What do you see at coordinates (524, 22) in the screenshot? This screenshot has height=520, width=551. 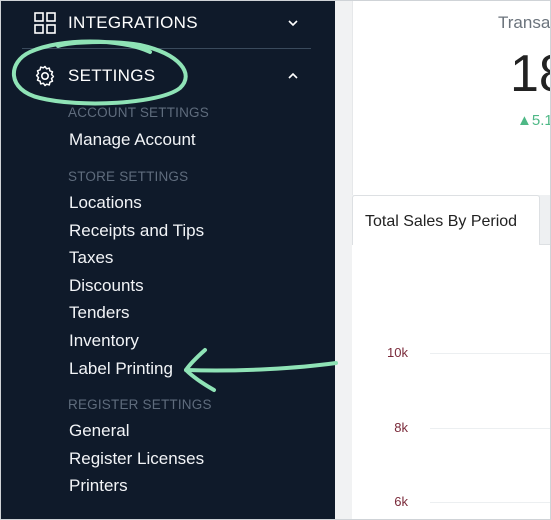 I see `stat-label: Transa` at bounding box center [524, 22].